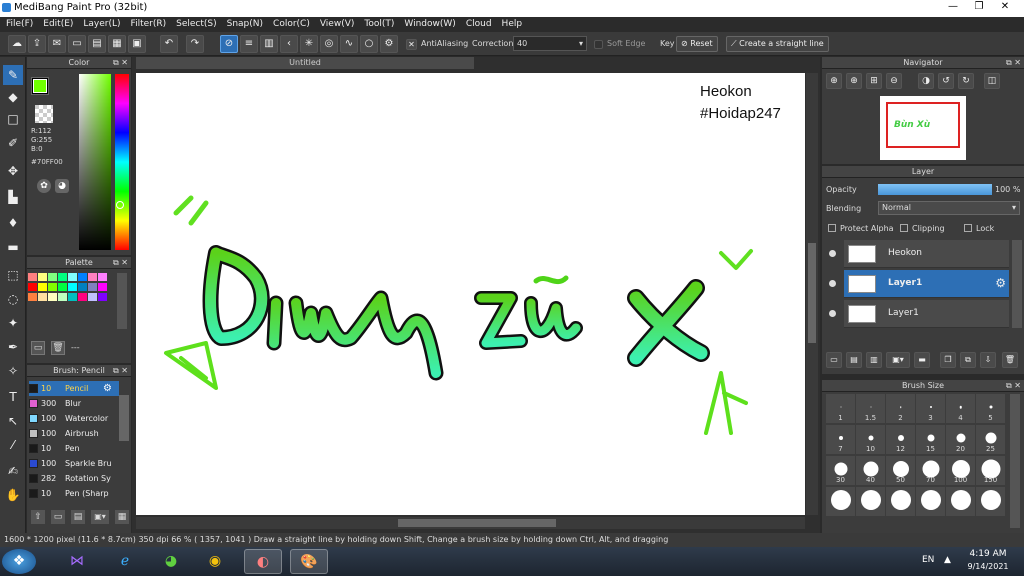  I want to click on visual-studio-icon: ⋈, so click(77, 561).